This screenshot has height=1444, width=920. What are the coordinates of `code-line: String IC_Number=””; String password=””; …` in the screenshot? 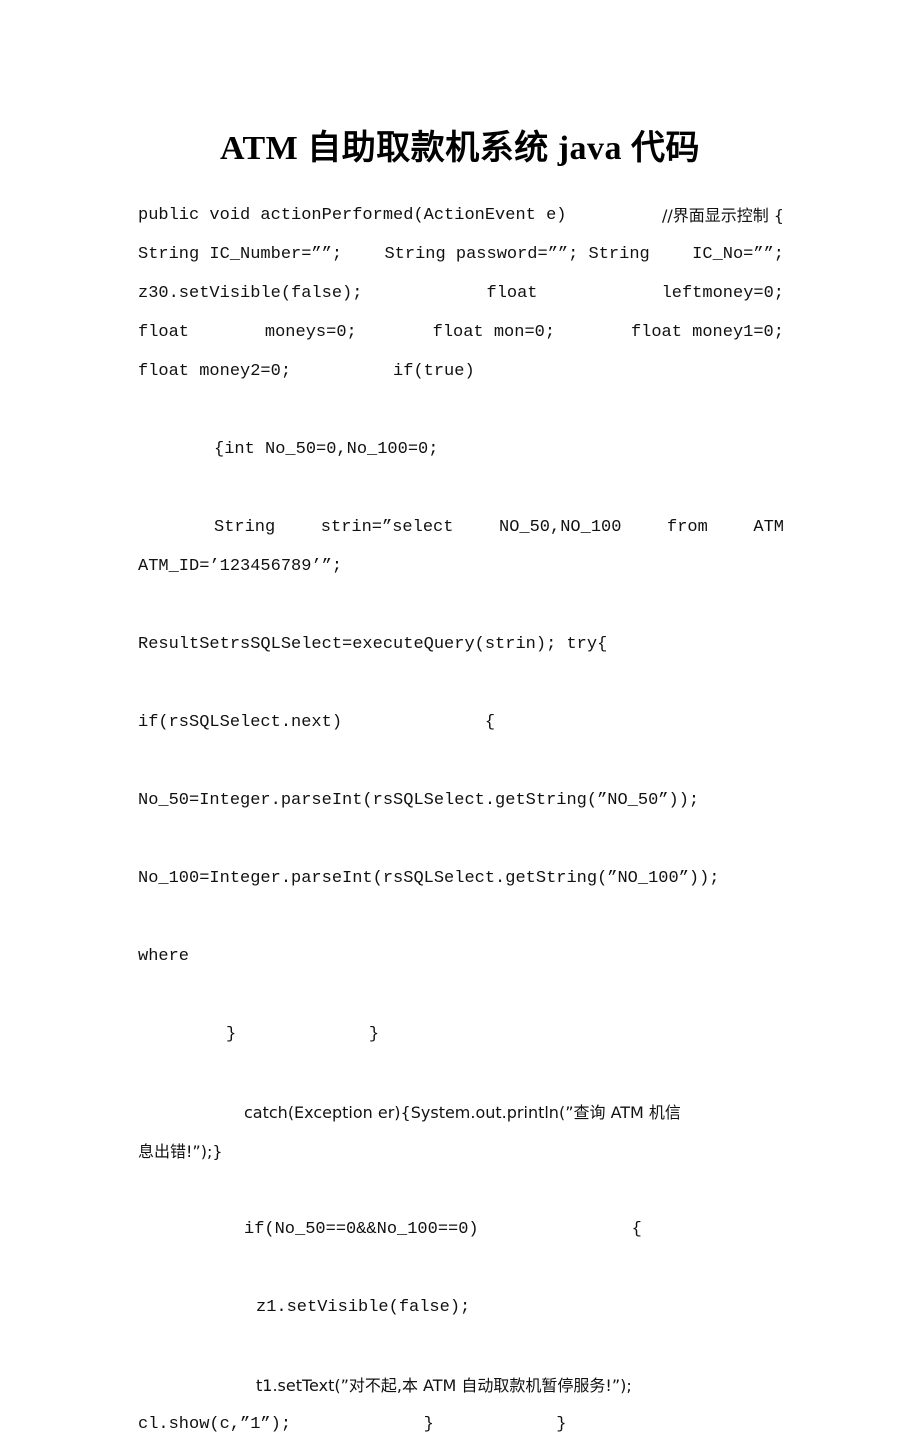 It's located at (461, 254).